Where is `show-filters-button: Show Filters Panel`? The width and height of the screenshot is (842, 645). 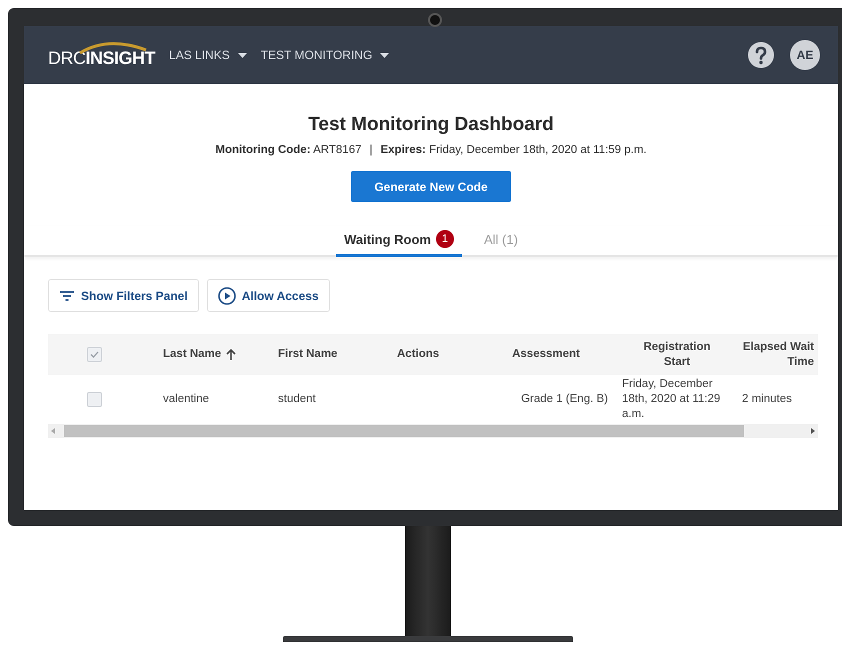 show-filters-button: Show Filters Panel is located at coordinates (123, 295).